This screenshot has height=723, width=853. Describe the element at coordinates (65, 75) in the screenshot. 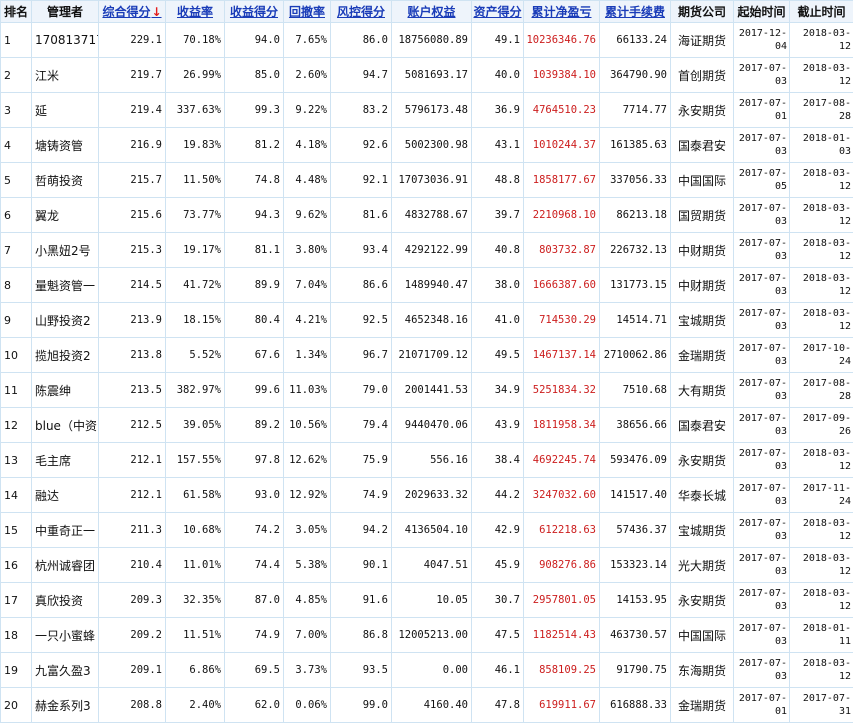

I see `manager-cell: 江米` at that location.